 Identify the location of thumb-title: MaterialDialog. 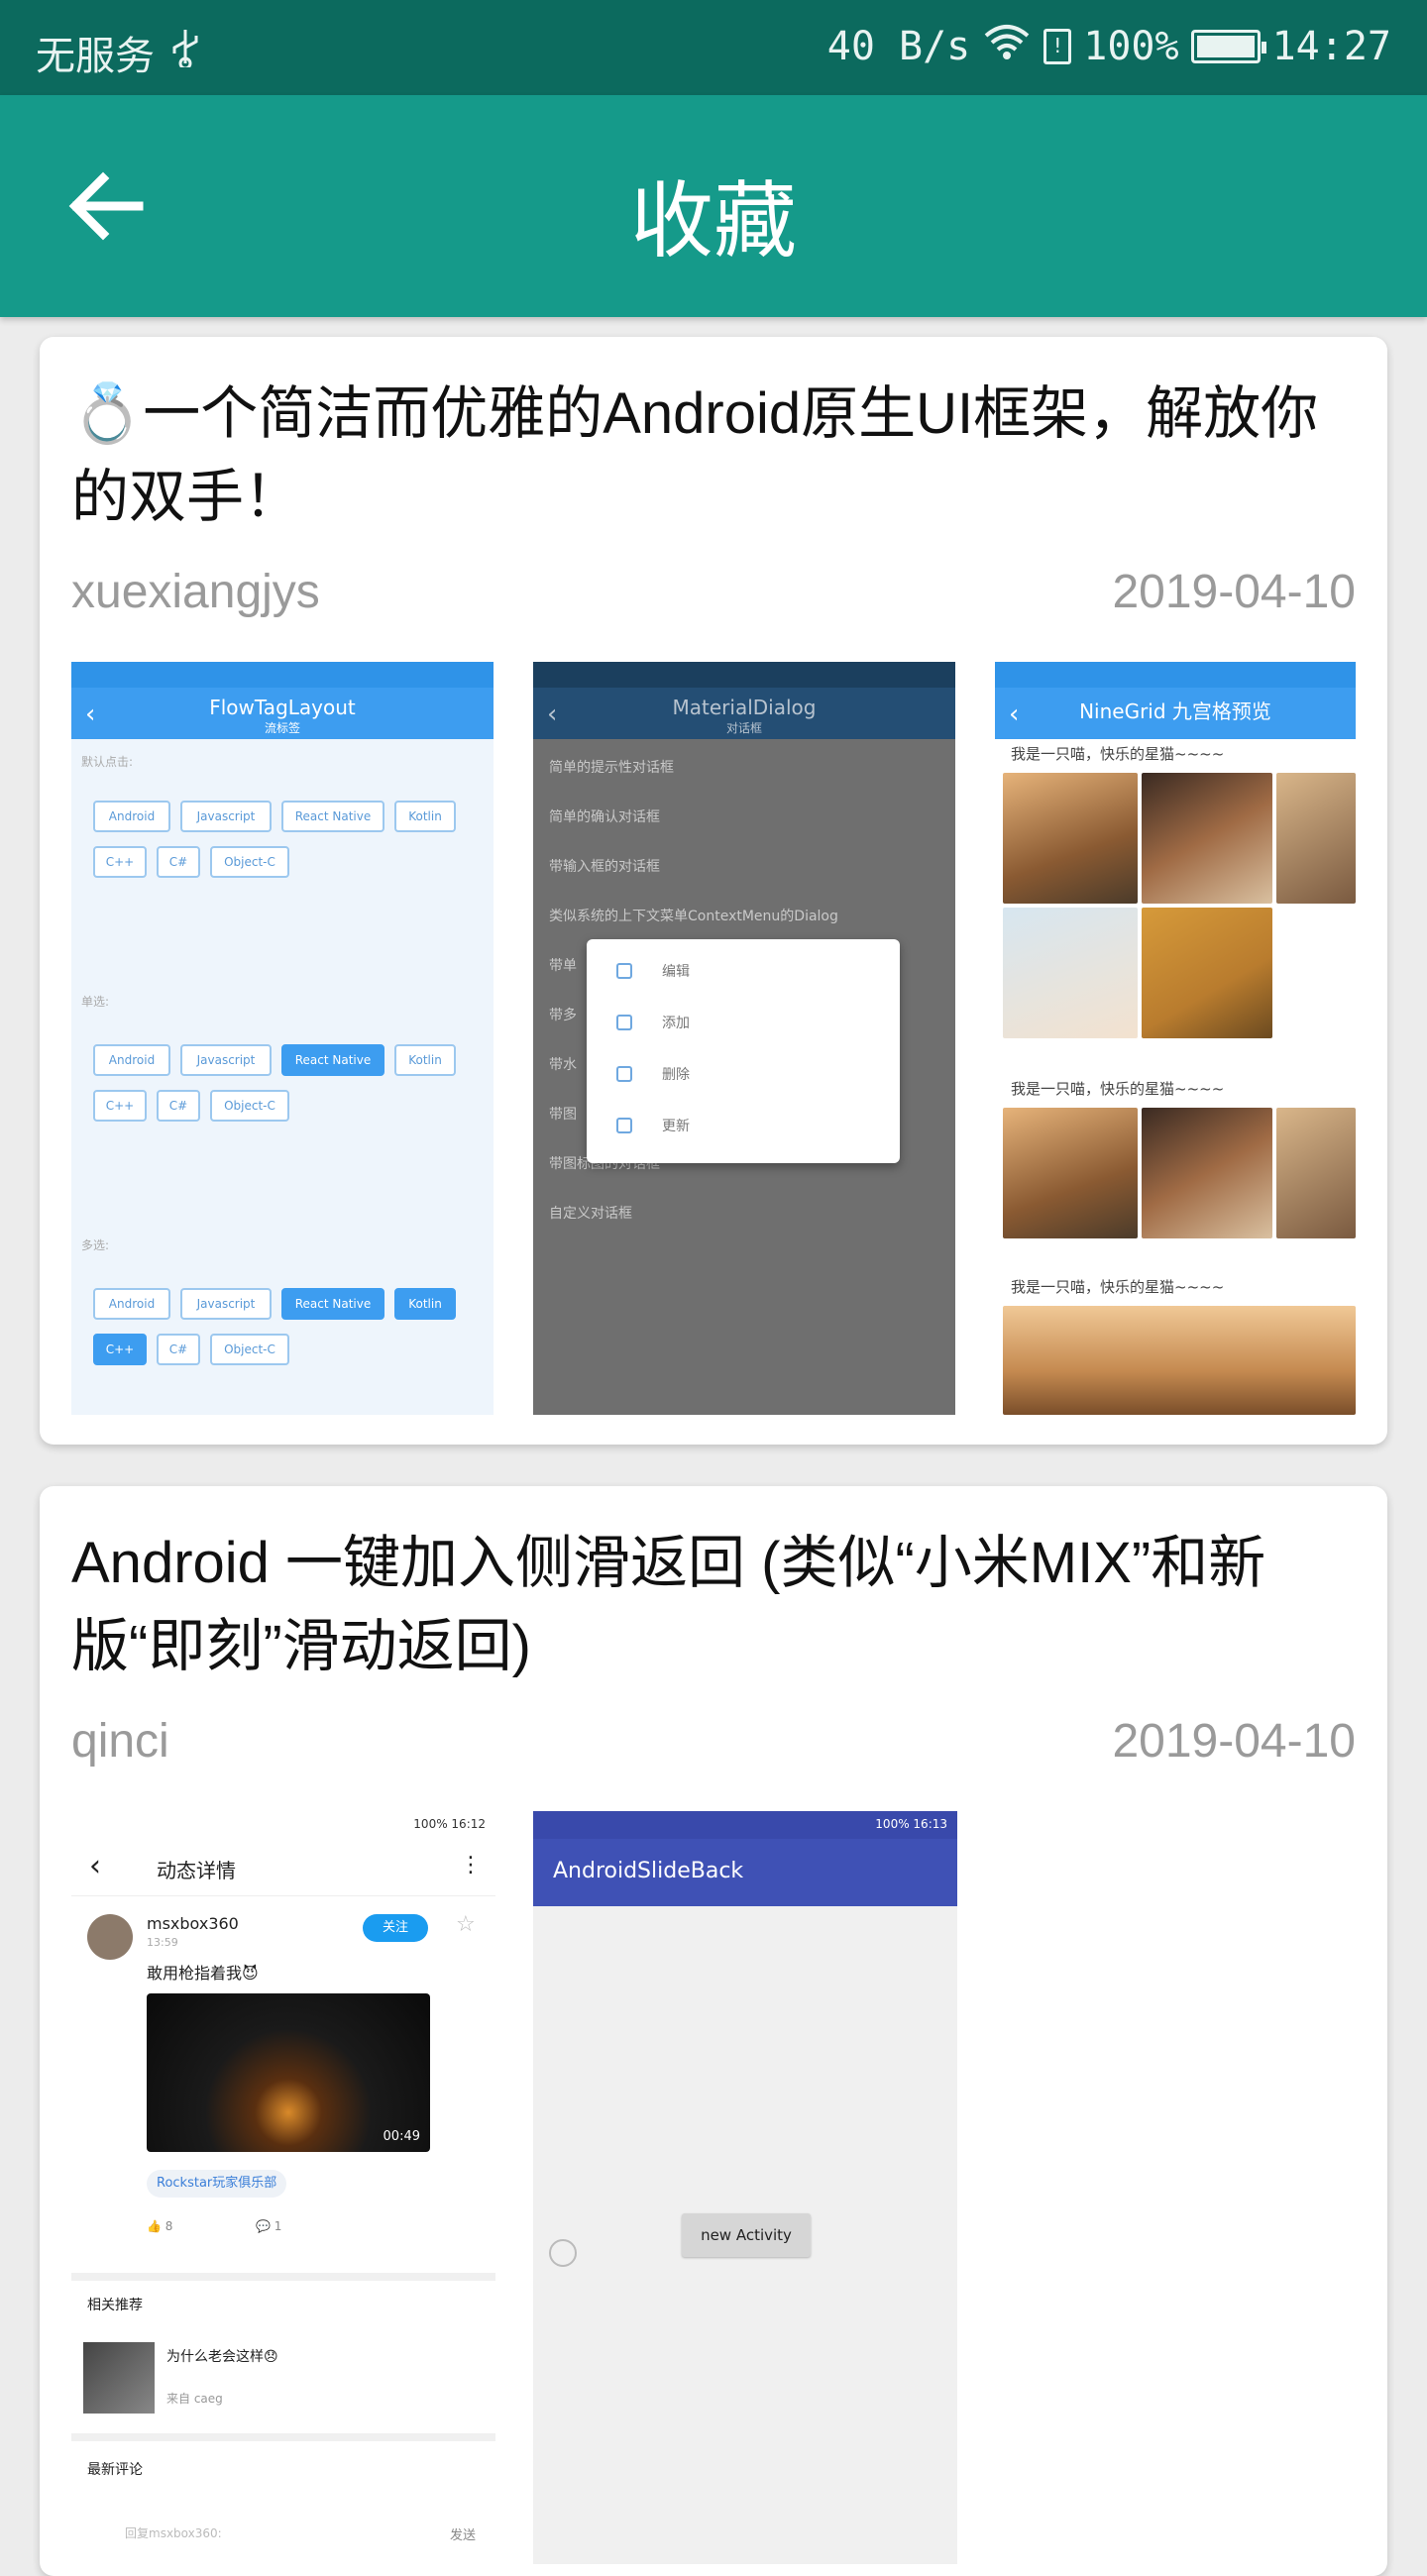
(744, 707).